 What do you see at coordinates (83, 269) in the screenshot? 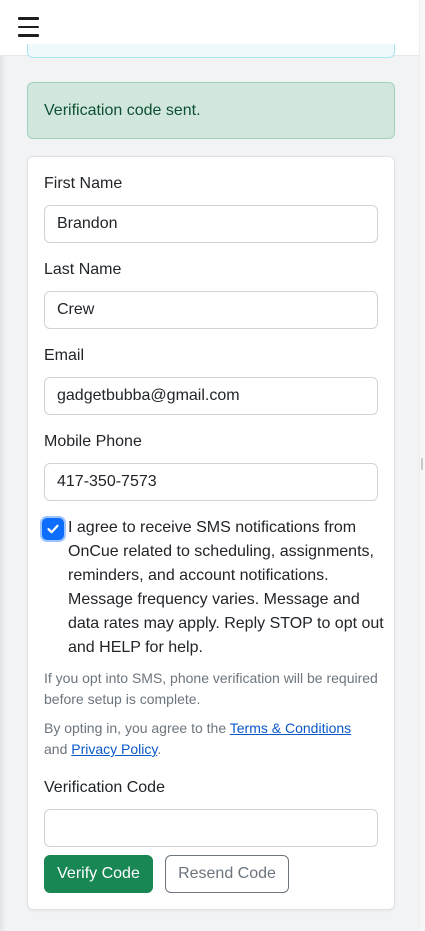
I see `last-name-label: Last Name` at bounding box center [83, 269].